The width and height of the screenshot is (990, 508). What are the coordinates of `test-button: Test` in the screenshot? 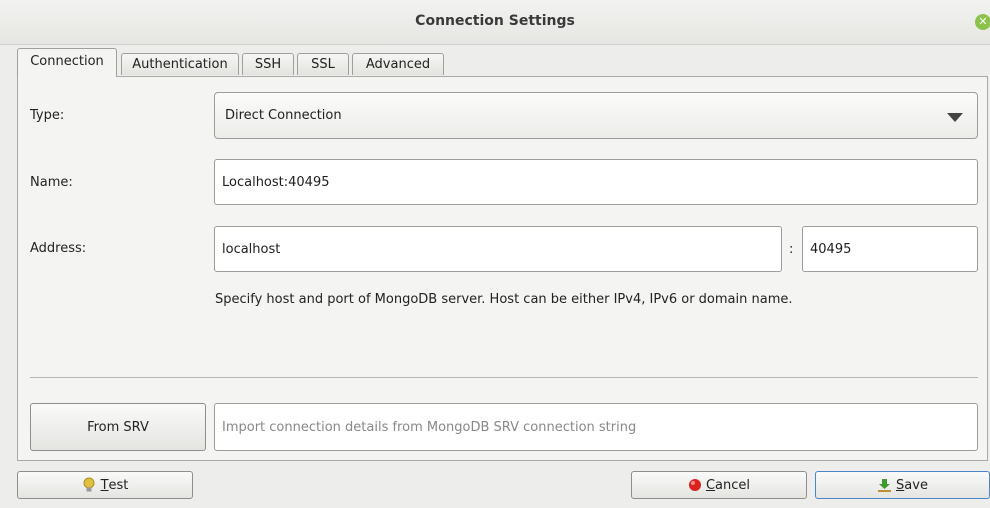 It's located at (105, 485).